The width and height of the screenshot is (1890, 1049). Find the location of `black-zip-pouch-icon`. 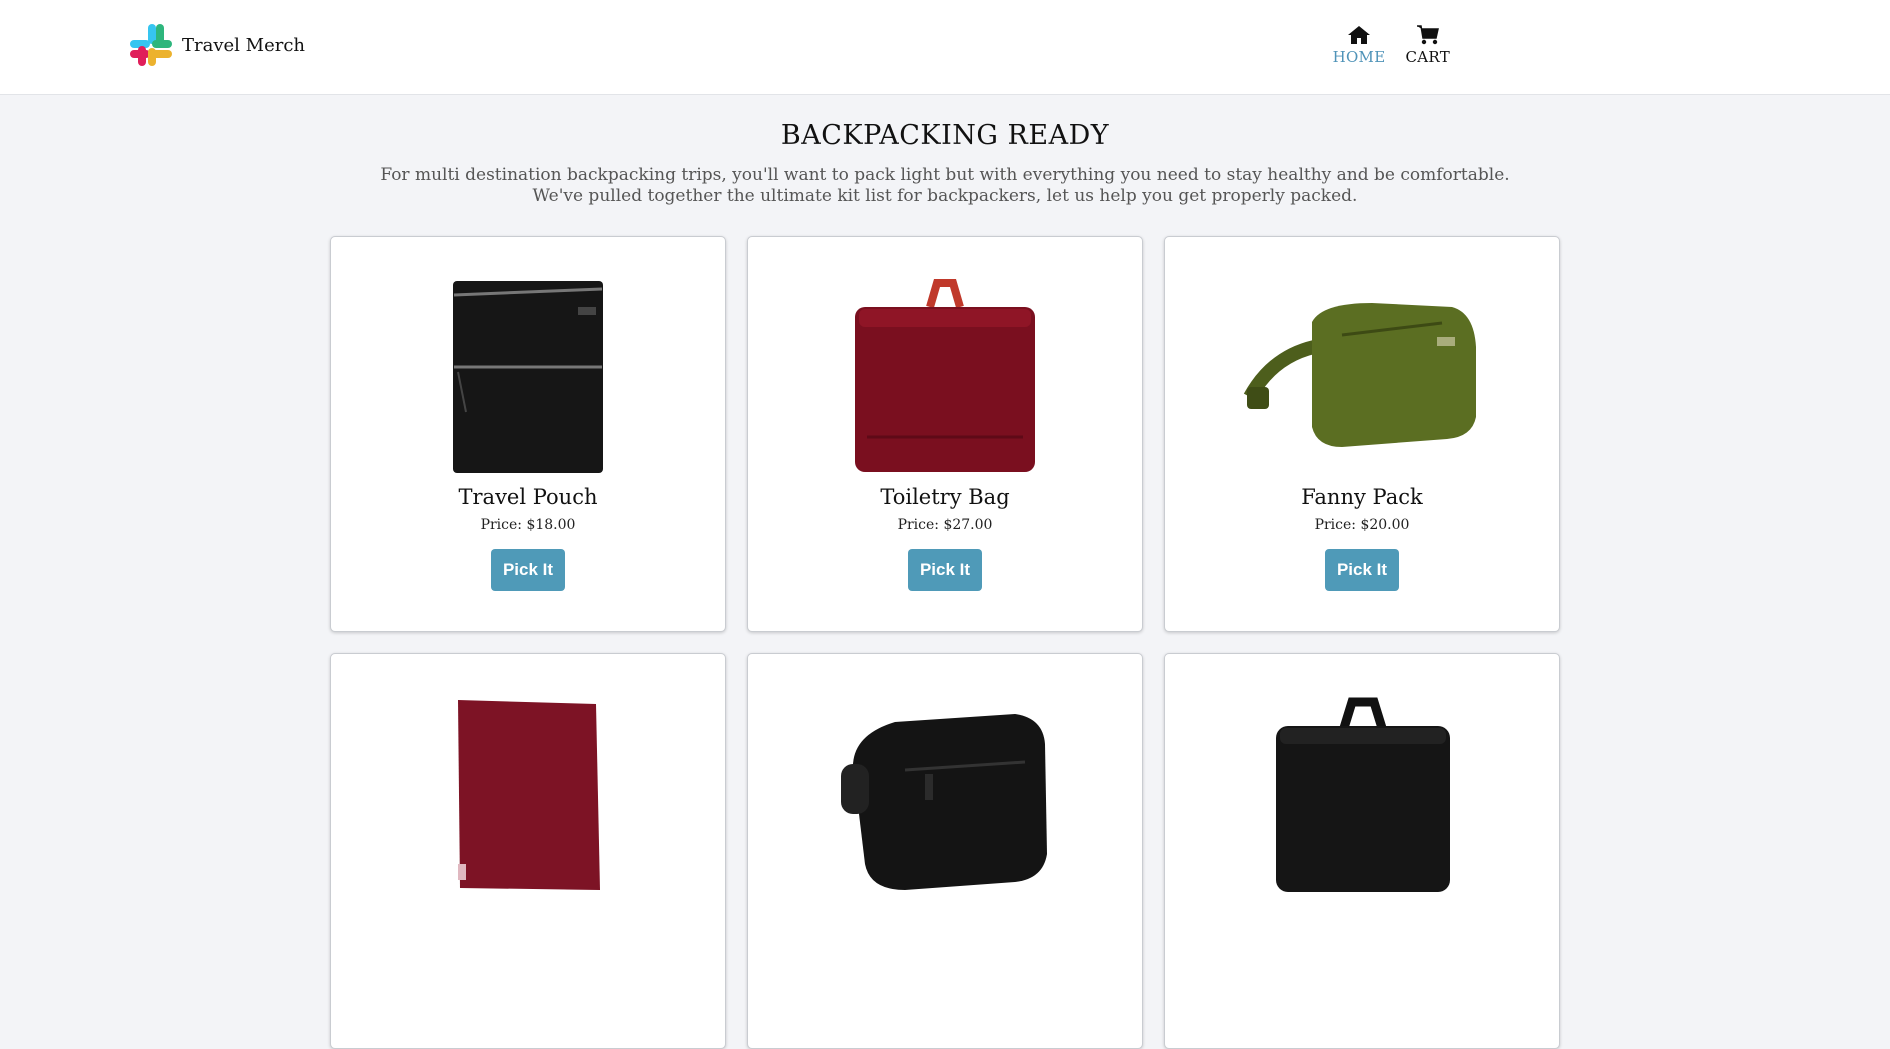

black-zip-pouch-icon is located at coordinates (528, 377).